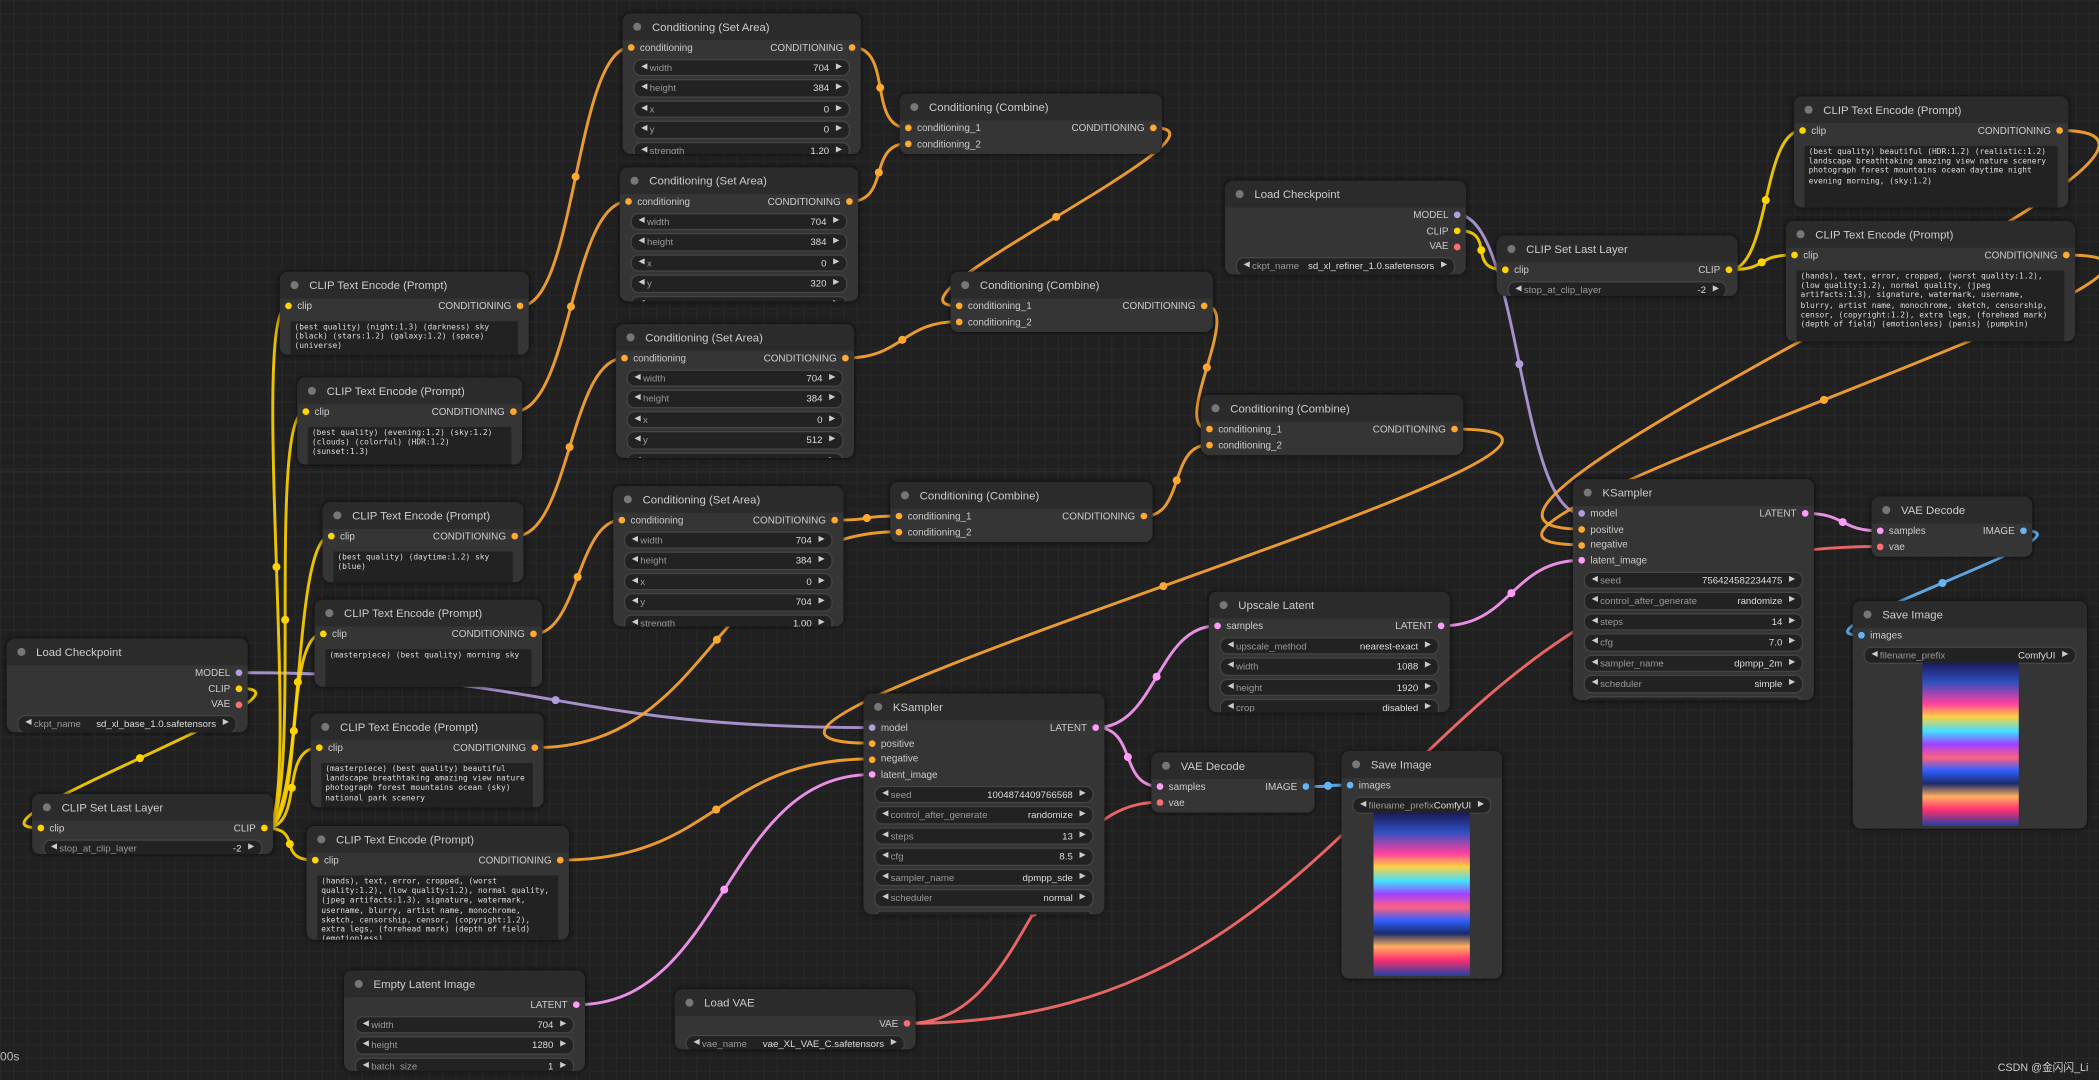 Image resolution: width=2099 pixels, height=1080 pixels. Describe the element at coordinates (1329, 605) in the screenshot. I see `node-title-bar: Upscale Latent` at that location.